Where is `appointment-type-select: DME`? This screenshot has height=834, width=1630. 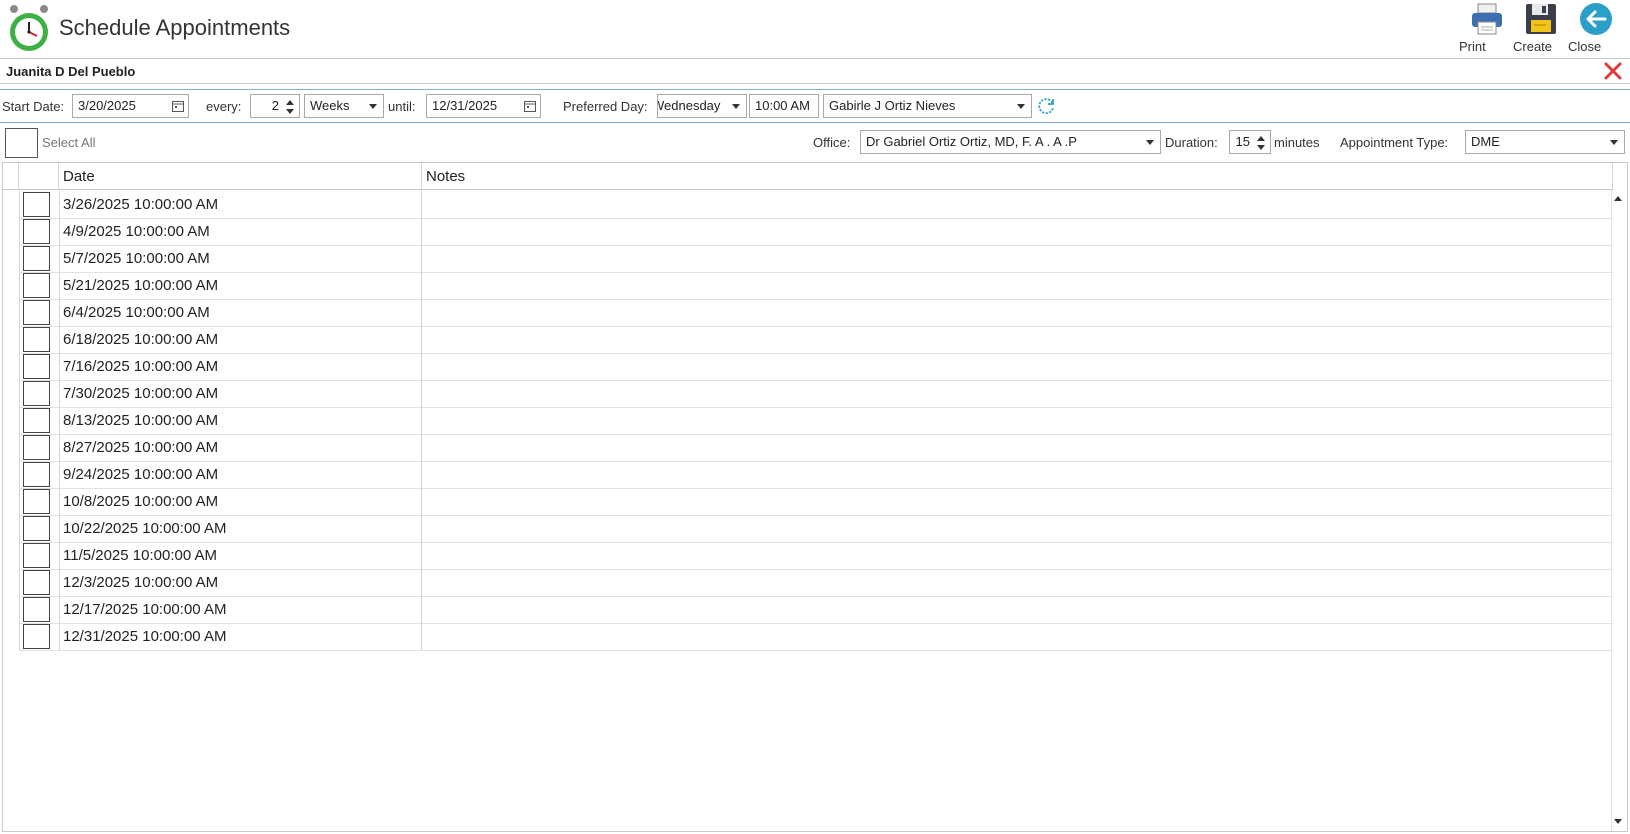 appointment-type-select: DME is located at coordinates (1545, 142).